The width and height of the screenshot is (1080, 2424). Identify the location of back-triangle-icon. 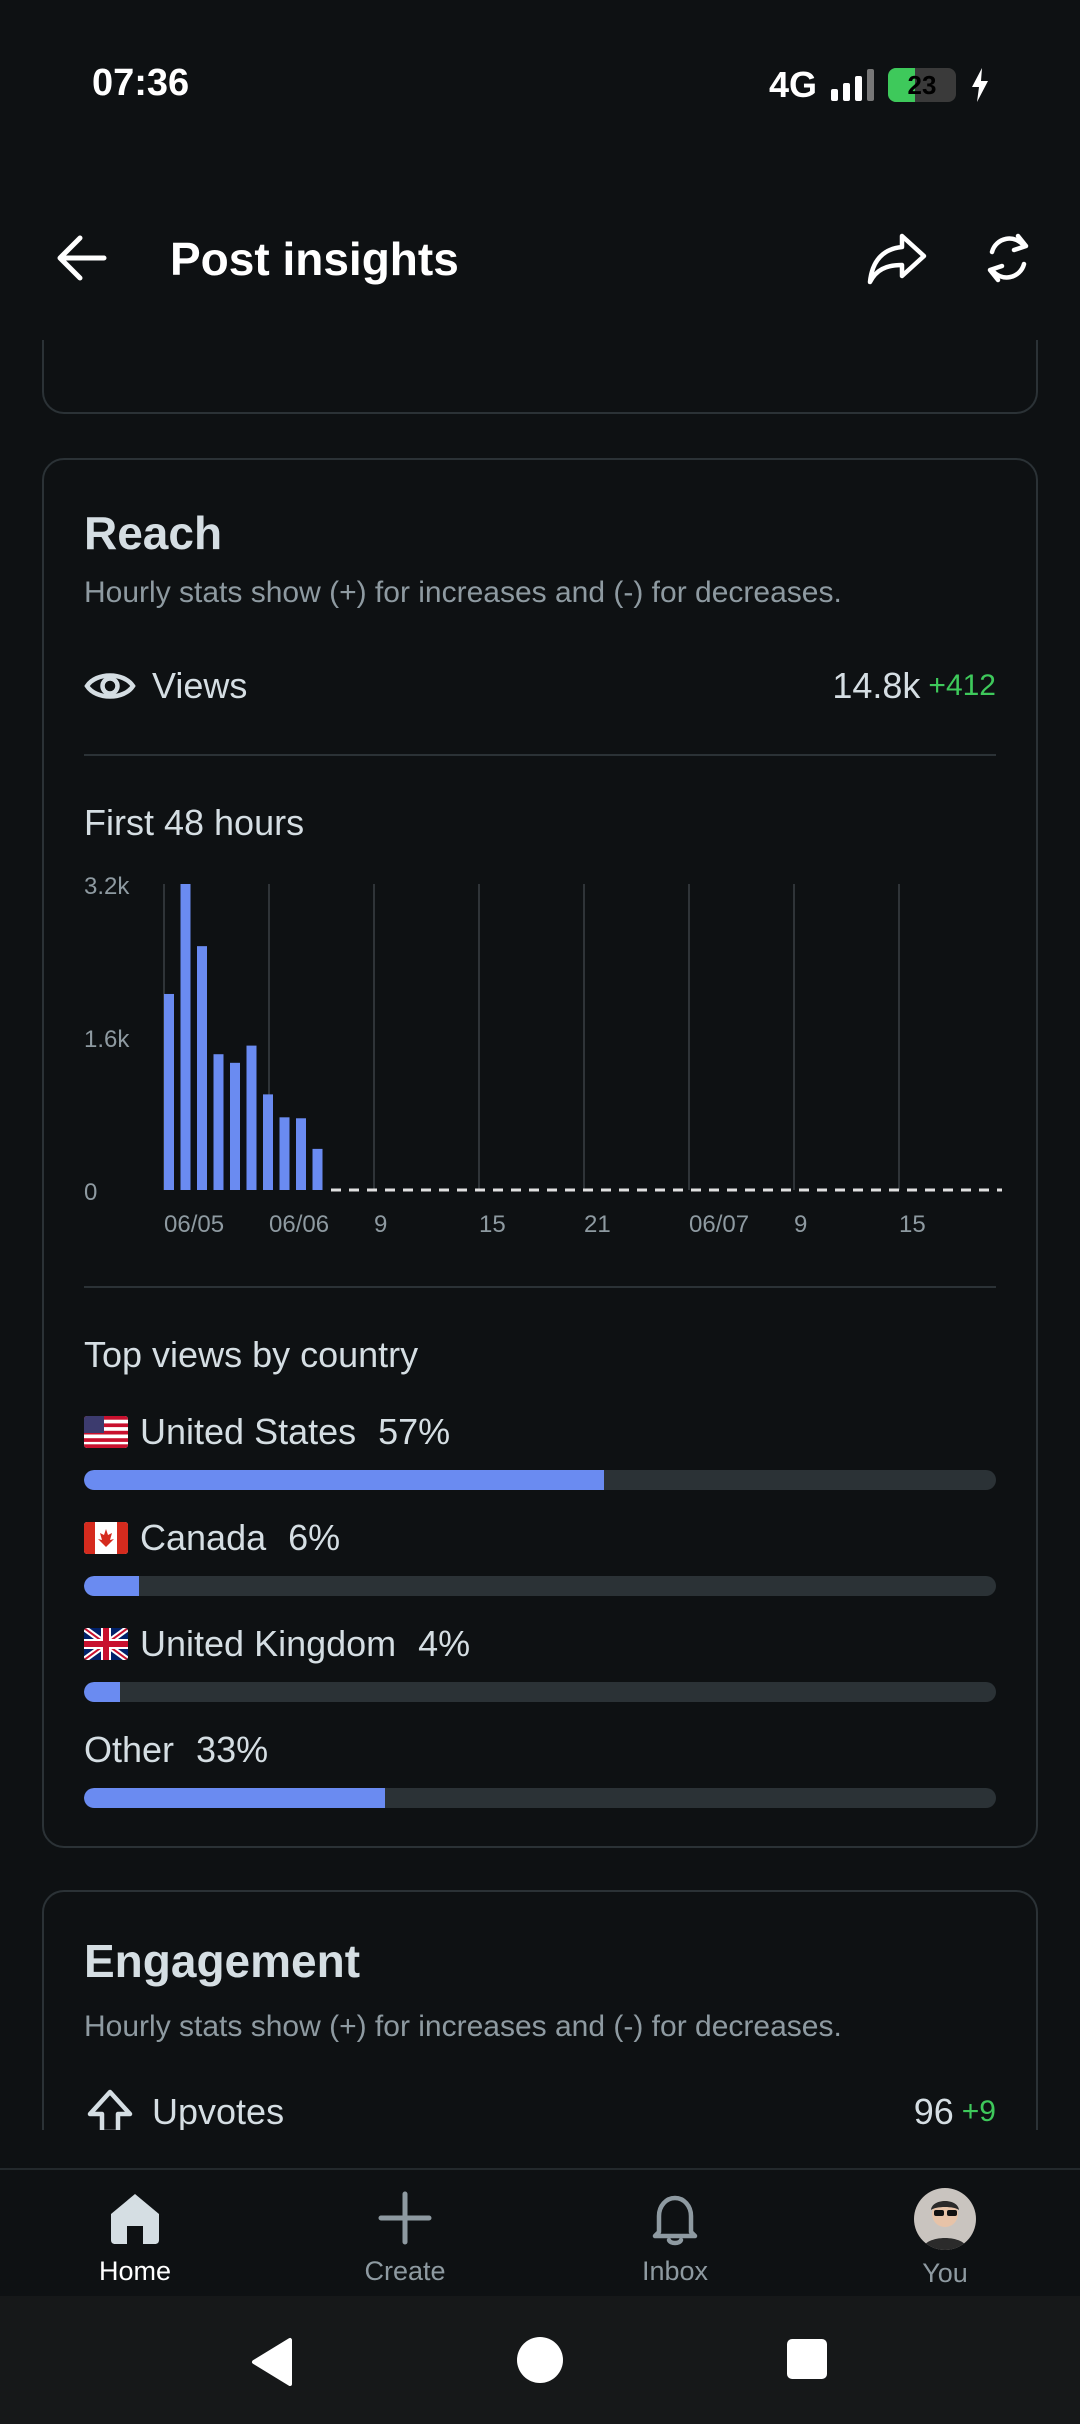
(271, 2362).